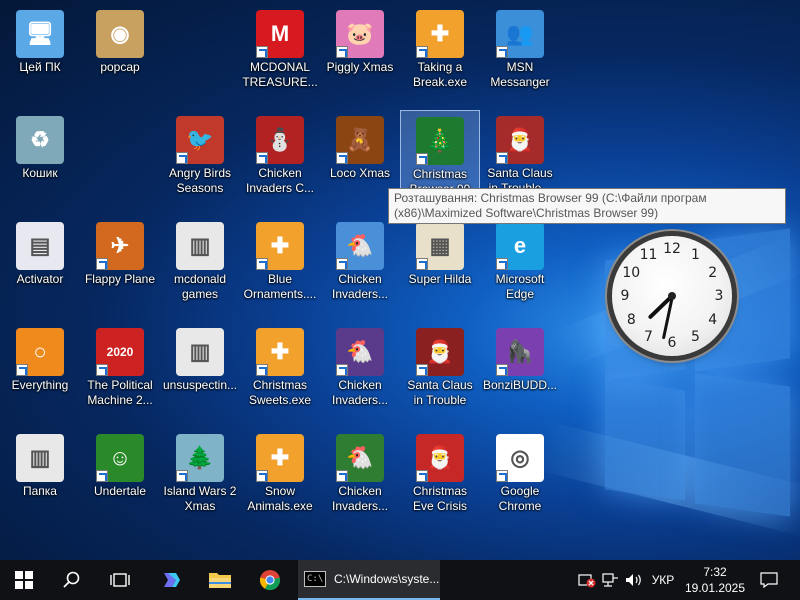  What do you see at coordinates (713, 319) in the screenshot?
I see `clock-number: 4` at bounding box center [713, 319].